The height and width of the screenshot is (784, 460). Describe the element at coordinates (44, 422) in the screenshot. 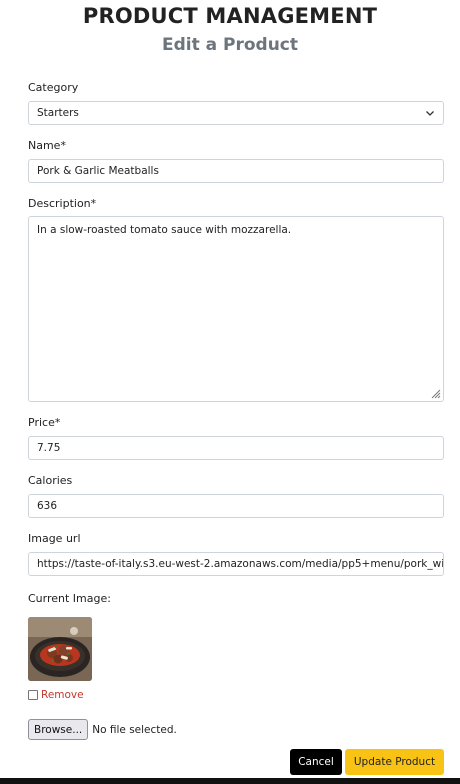

I see `price-label: Price*` at that location.